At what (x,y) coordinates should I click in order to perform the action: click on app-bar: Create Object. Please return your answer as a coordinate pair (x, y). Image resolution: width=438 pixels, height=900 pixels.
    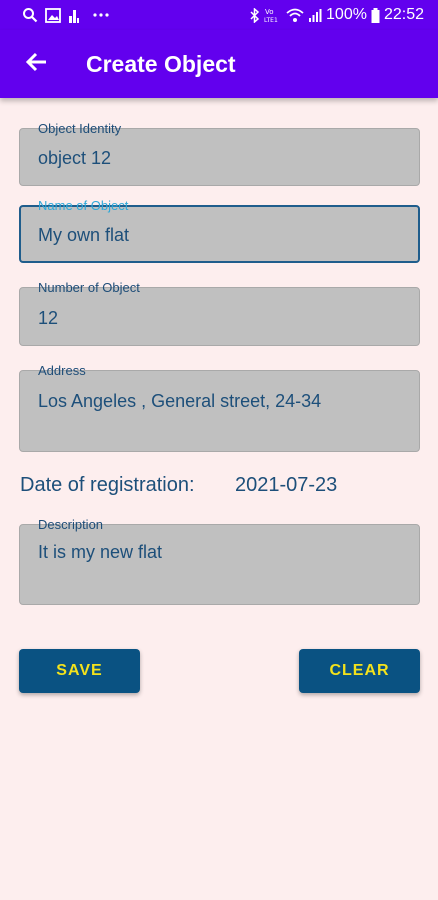
    Looking at the image, I should click on (219, 64).